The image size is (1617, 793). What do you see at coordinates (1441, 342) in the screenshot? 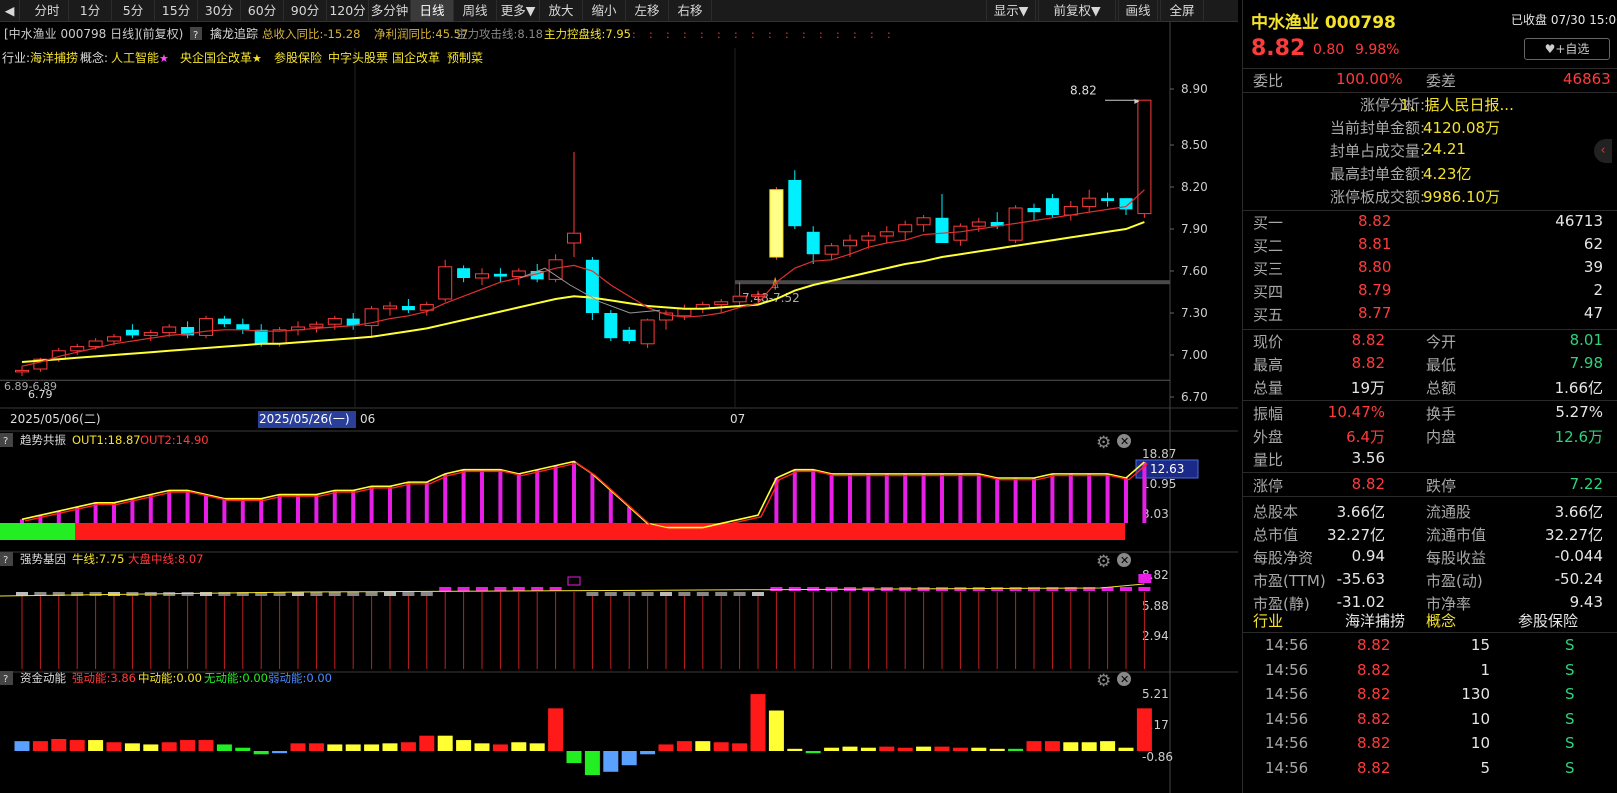
I see `stat-label2-0: 今开` at bounding box center [1441, 342].